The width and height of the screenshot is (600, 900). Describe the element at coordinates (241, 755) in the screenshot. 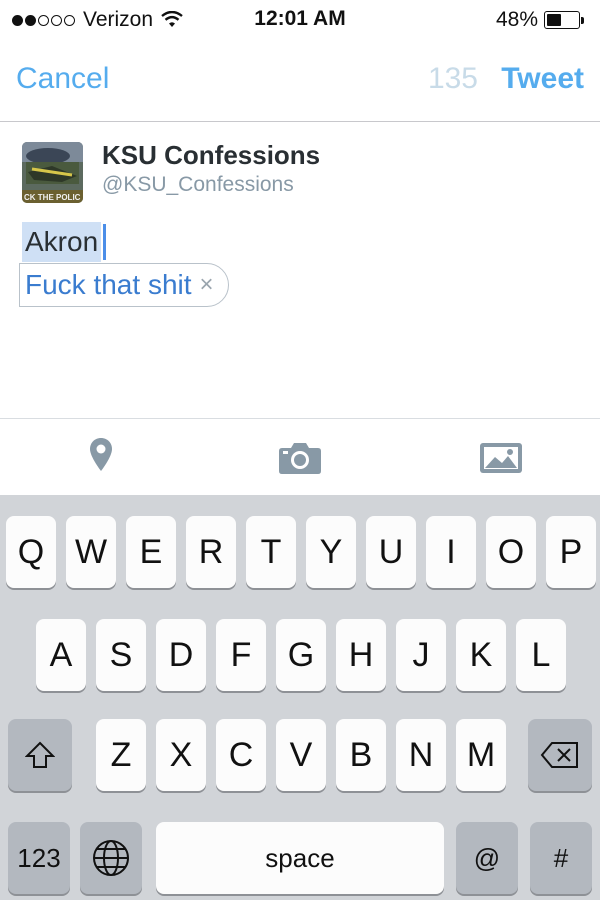

I see `key-c: C` at that location.